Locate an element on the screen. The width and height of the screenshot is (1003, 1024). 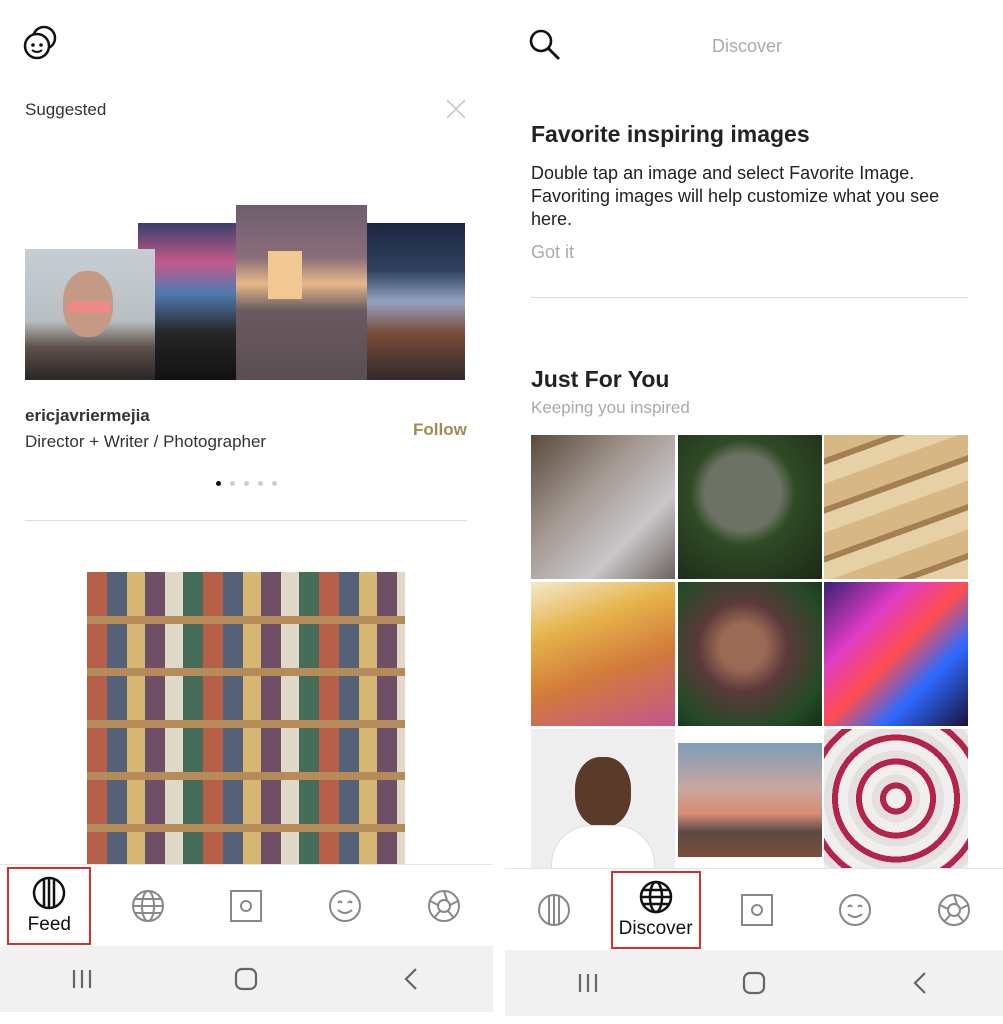
suggested-collage is located at coordinates (246, 292).